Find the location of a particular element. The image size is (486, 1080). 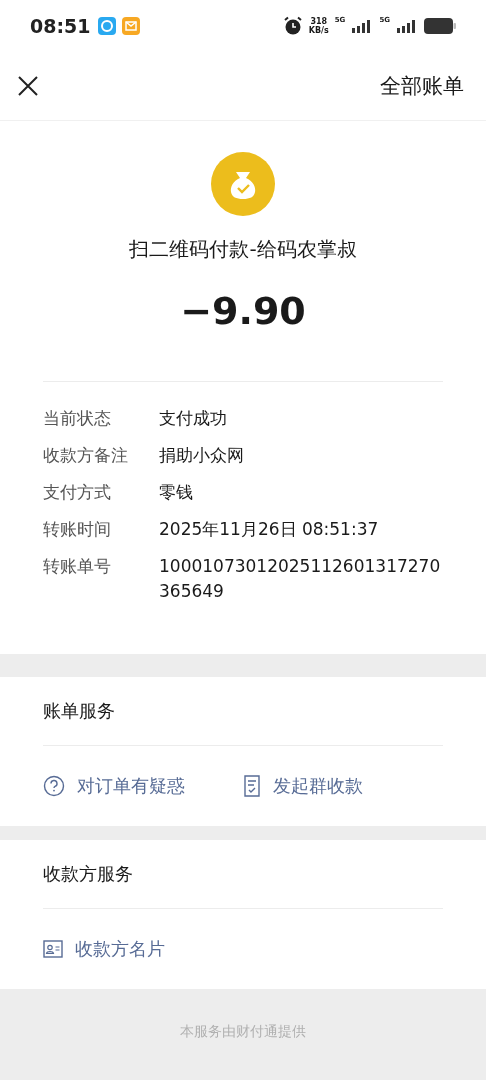

mail-icon is located at coordinates (131, 26).